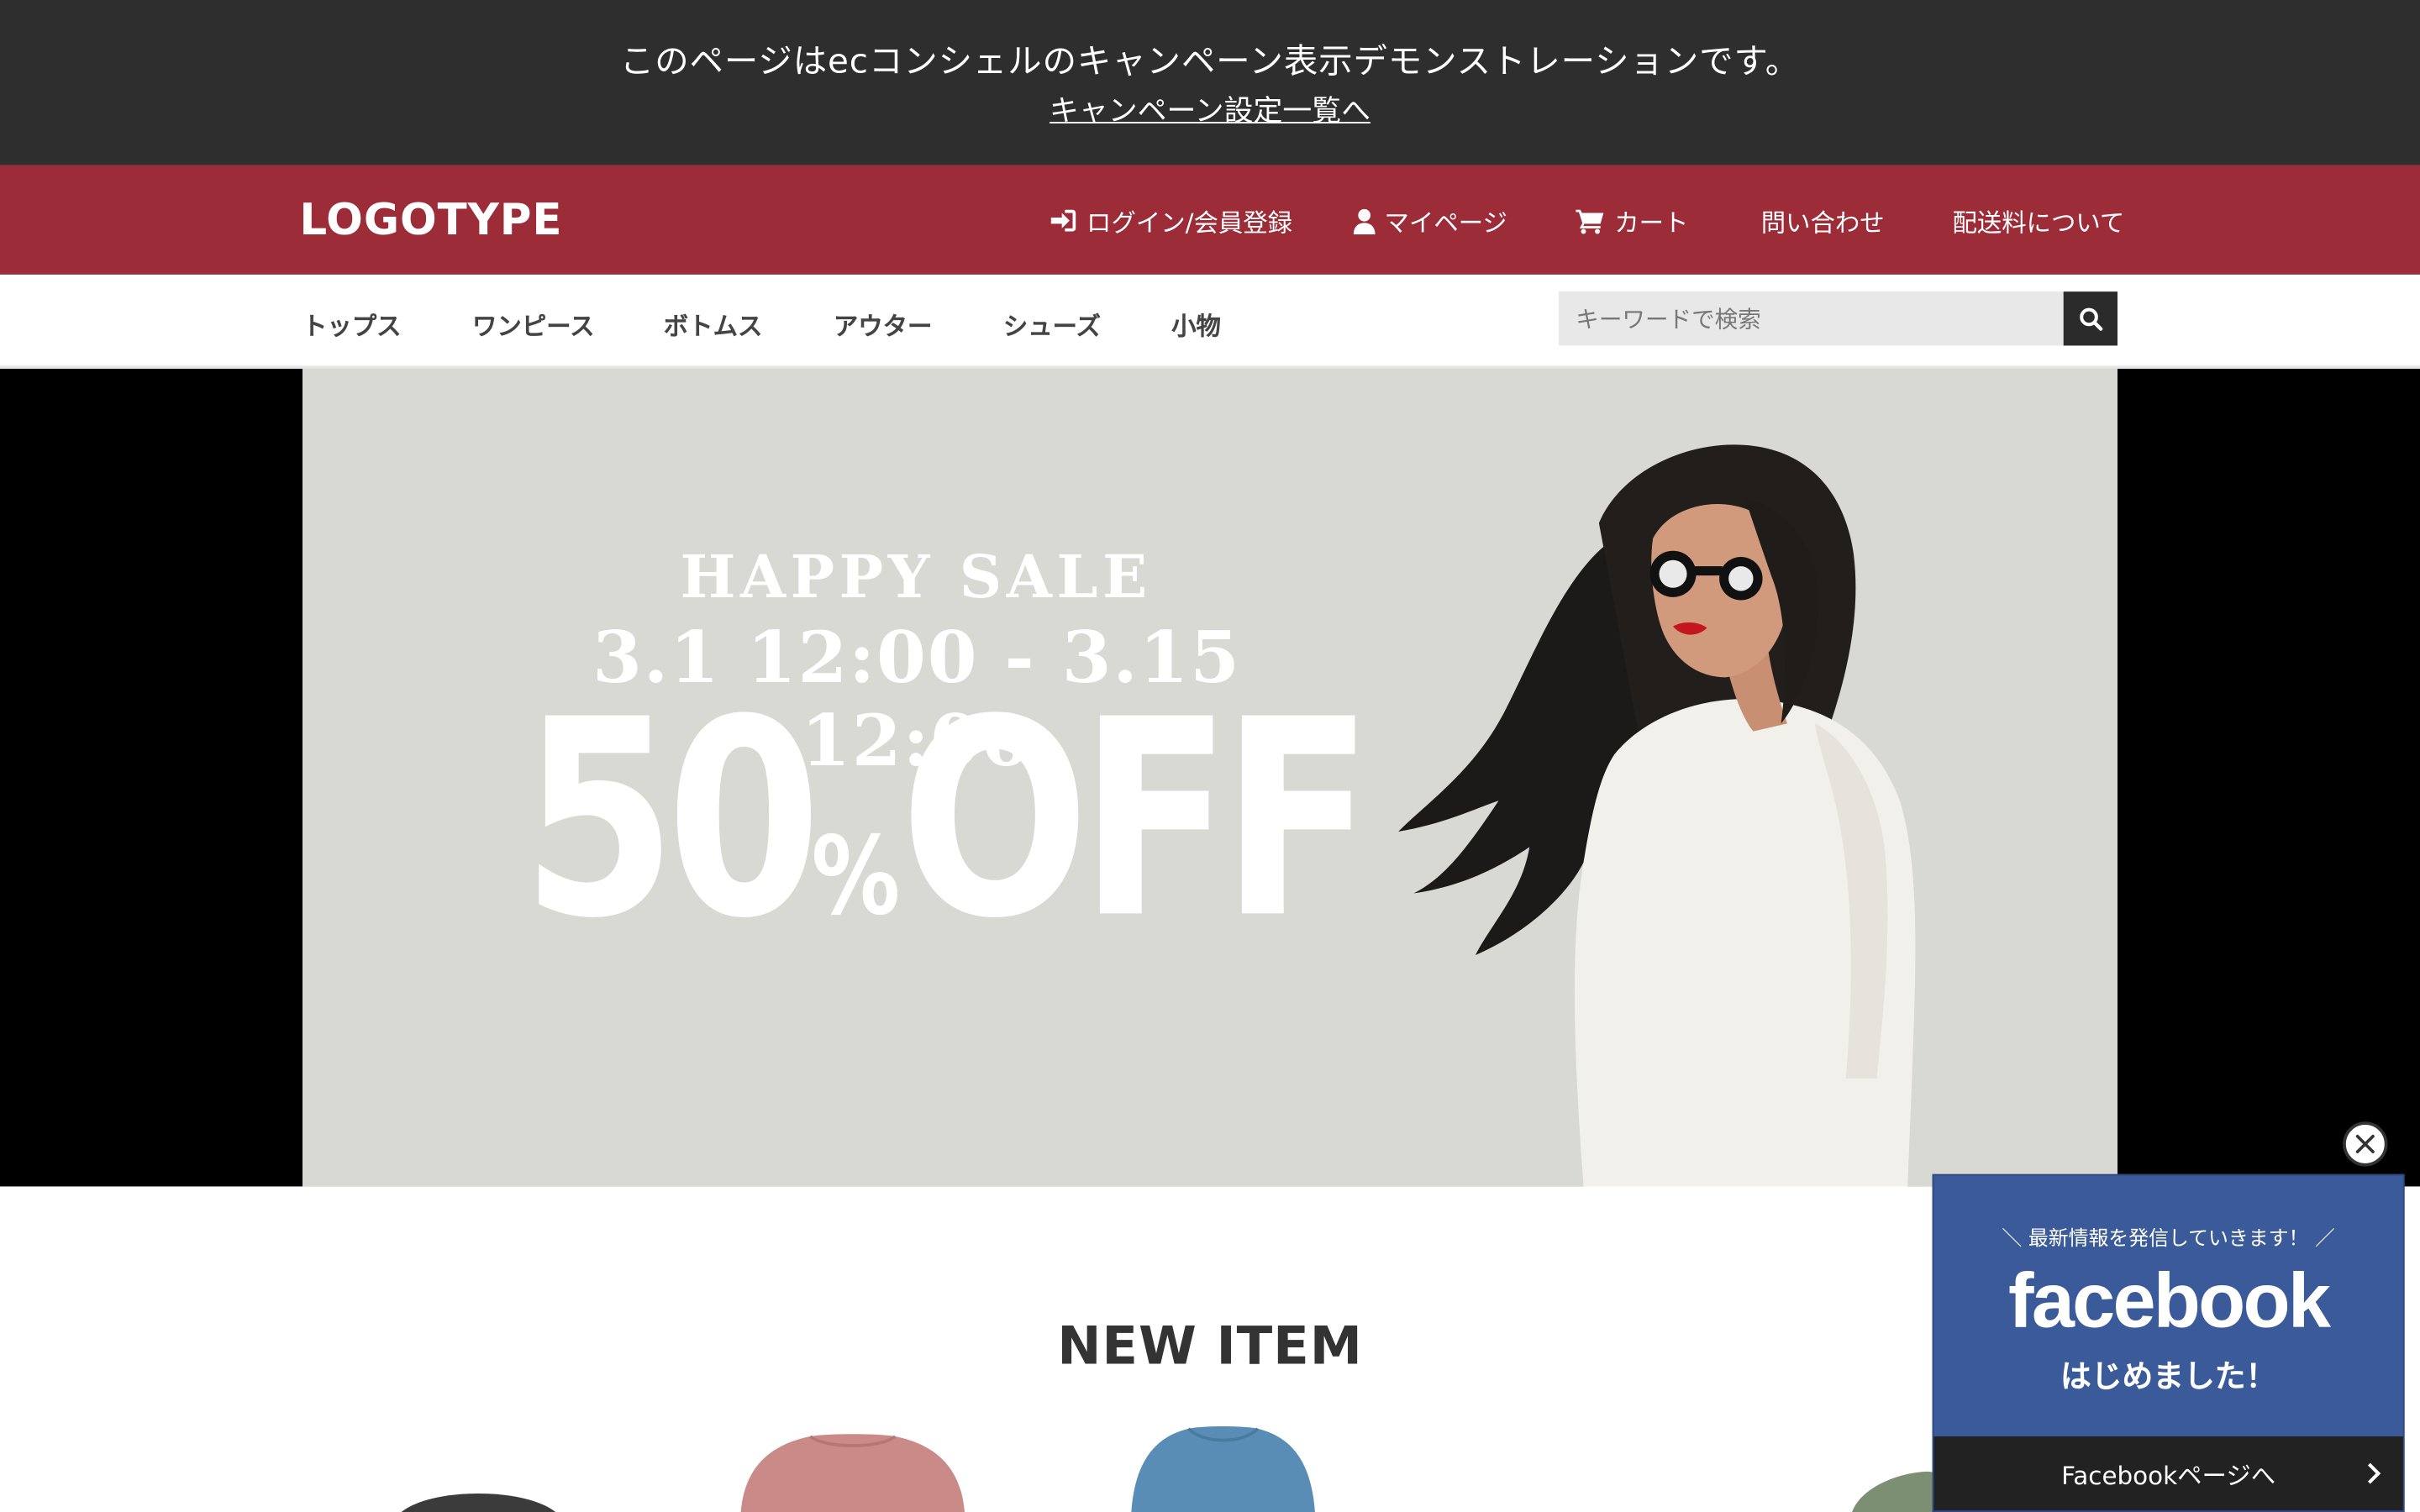 The height and width of the screenshot is (1512, 2420). I want to click on model-photo, so click(1657, 815).